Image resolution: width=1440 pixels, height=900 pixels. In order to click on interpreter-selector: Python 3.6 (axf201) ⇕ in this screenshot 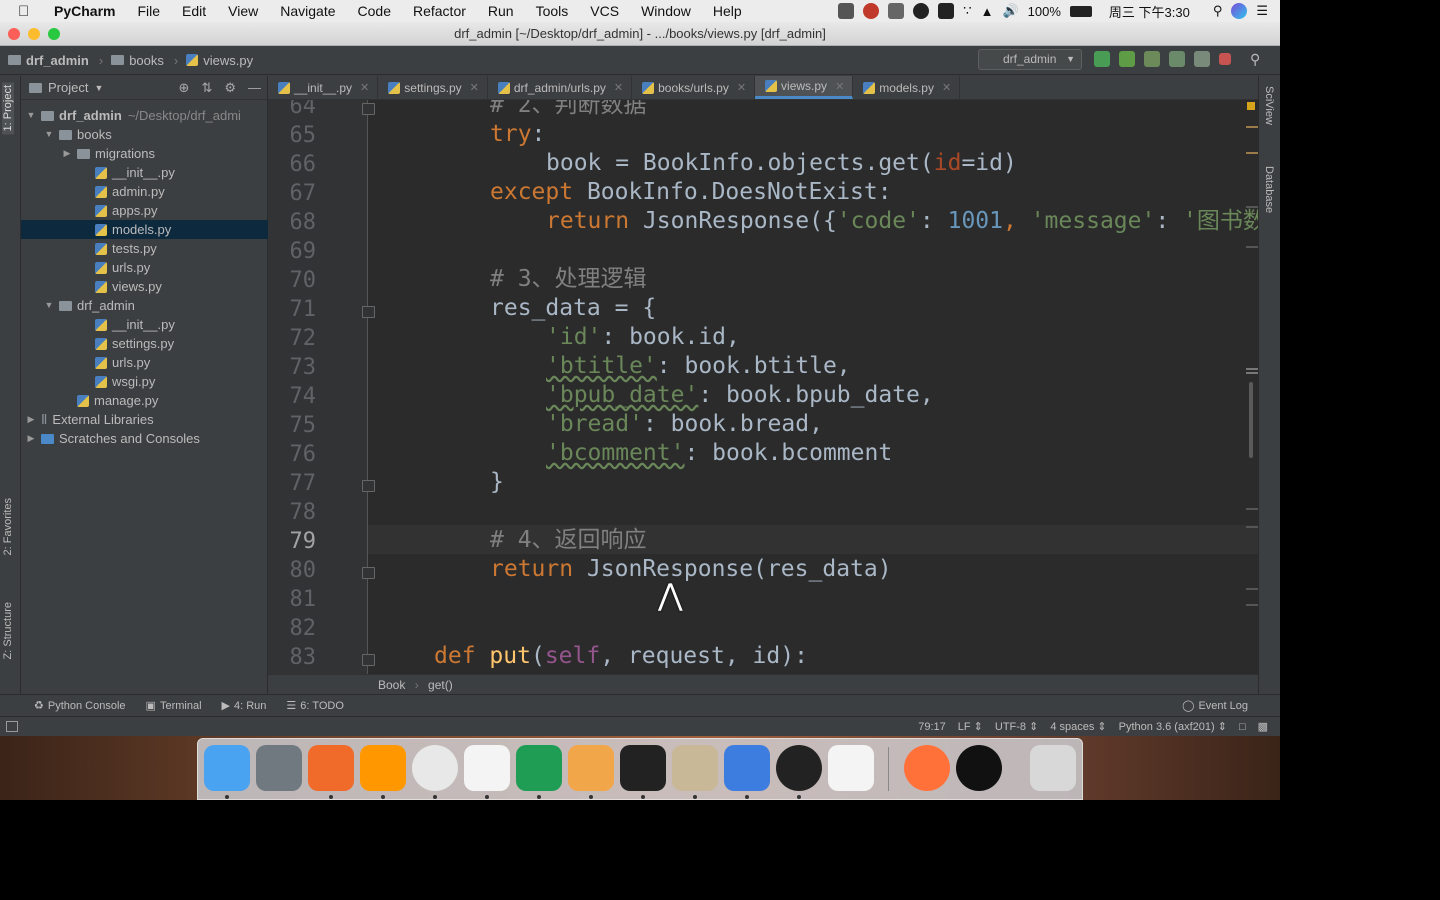, I will do `click(1173, 726)`.